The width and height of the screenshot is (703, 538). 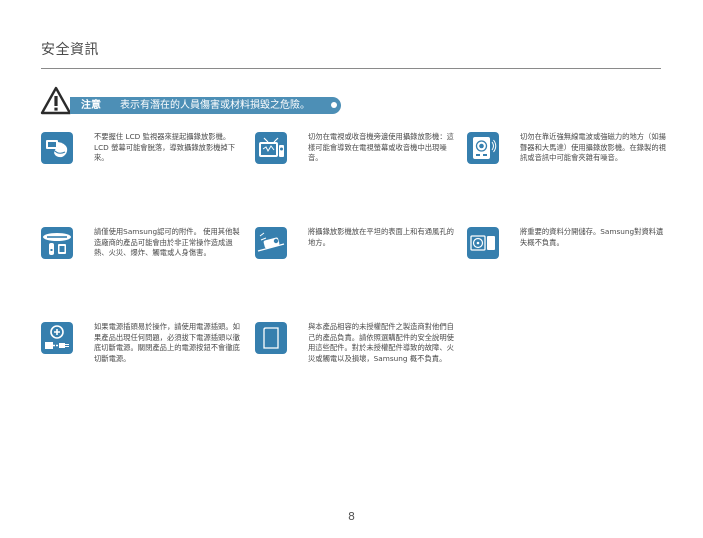 What do you see at coordinates (91, 105) in the screenshot?
I see `warning-label: 注意` at bounding box center [91, 105].